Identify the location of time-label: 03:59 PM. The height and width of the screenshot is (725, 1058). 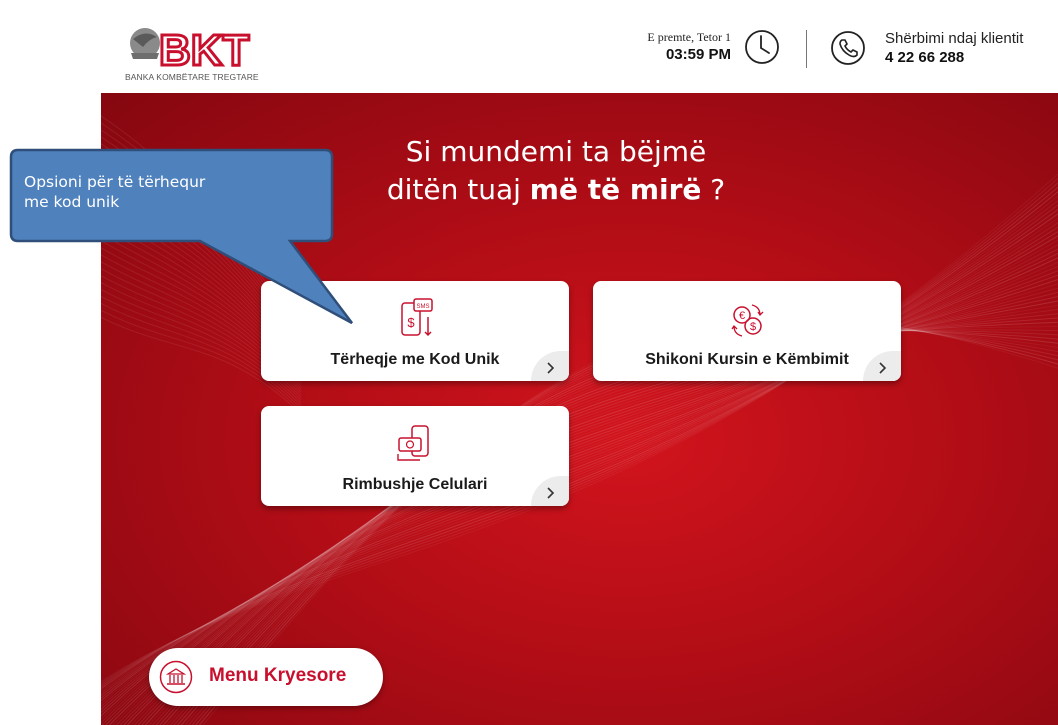
(698, 54).